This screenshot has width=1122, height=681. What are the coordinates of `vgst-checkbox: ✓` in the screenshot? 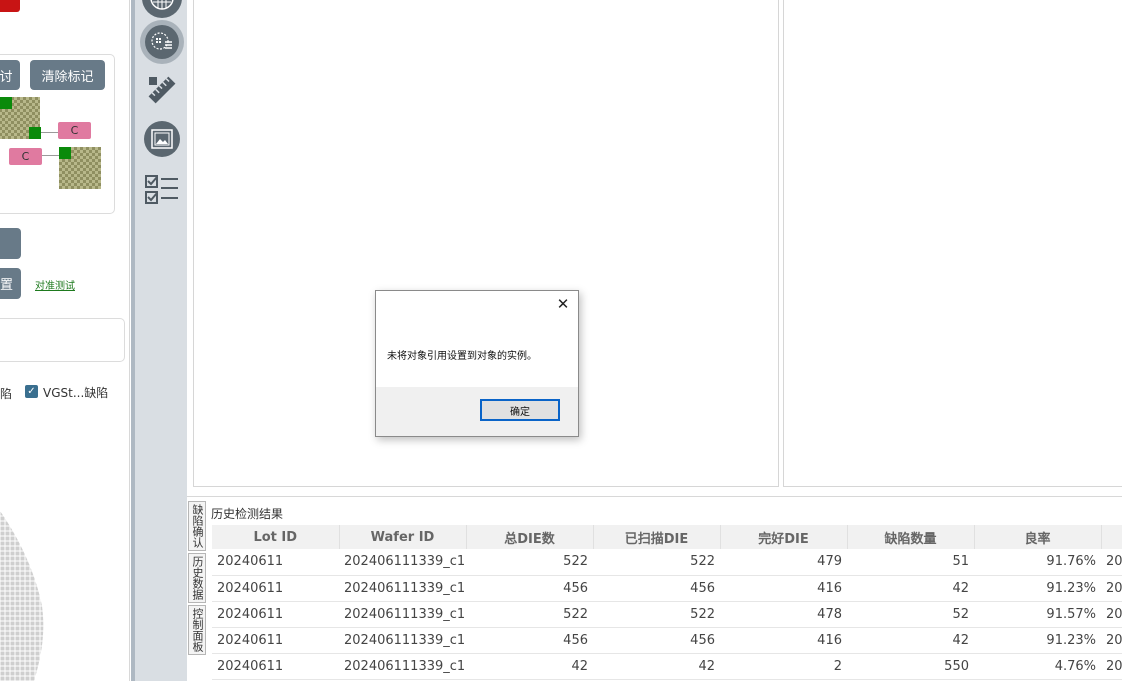 It's located at (31, 391).